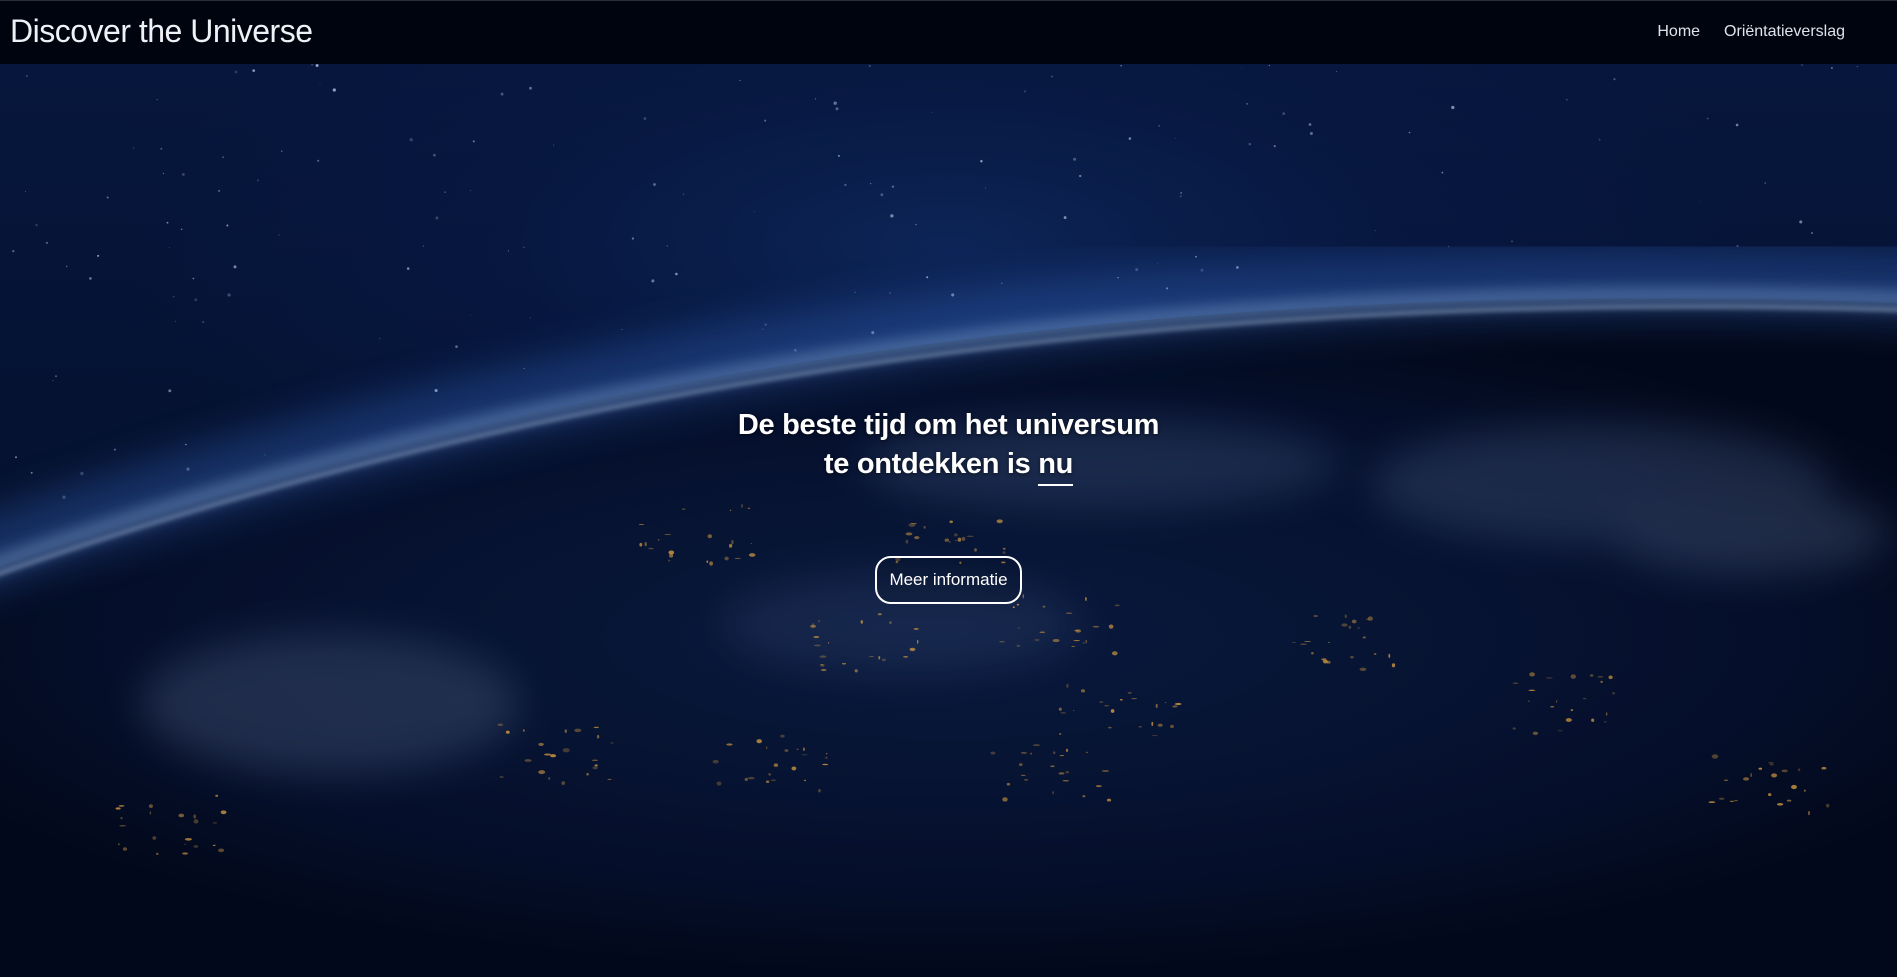 The image size is (1897, 977). Describe the element at coordinates (948, 580) in the screenshot. I see `more-info-button: Meer informatie` at that location.